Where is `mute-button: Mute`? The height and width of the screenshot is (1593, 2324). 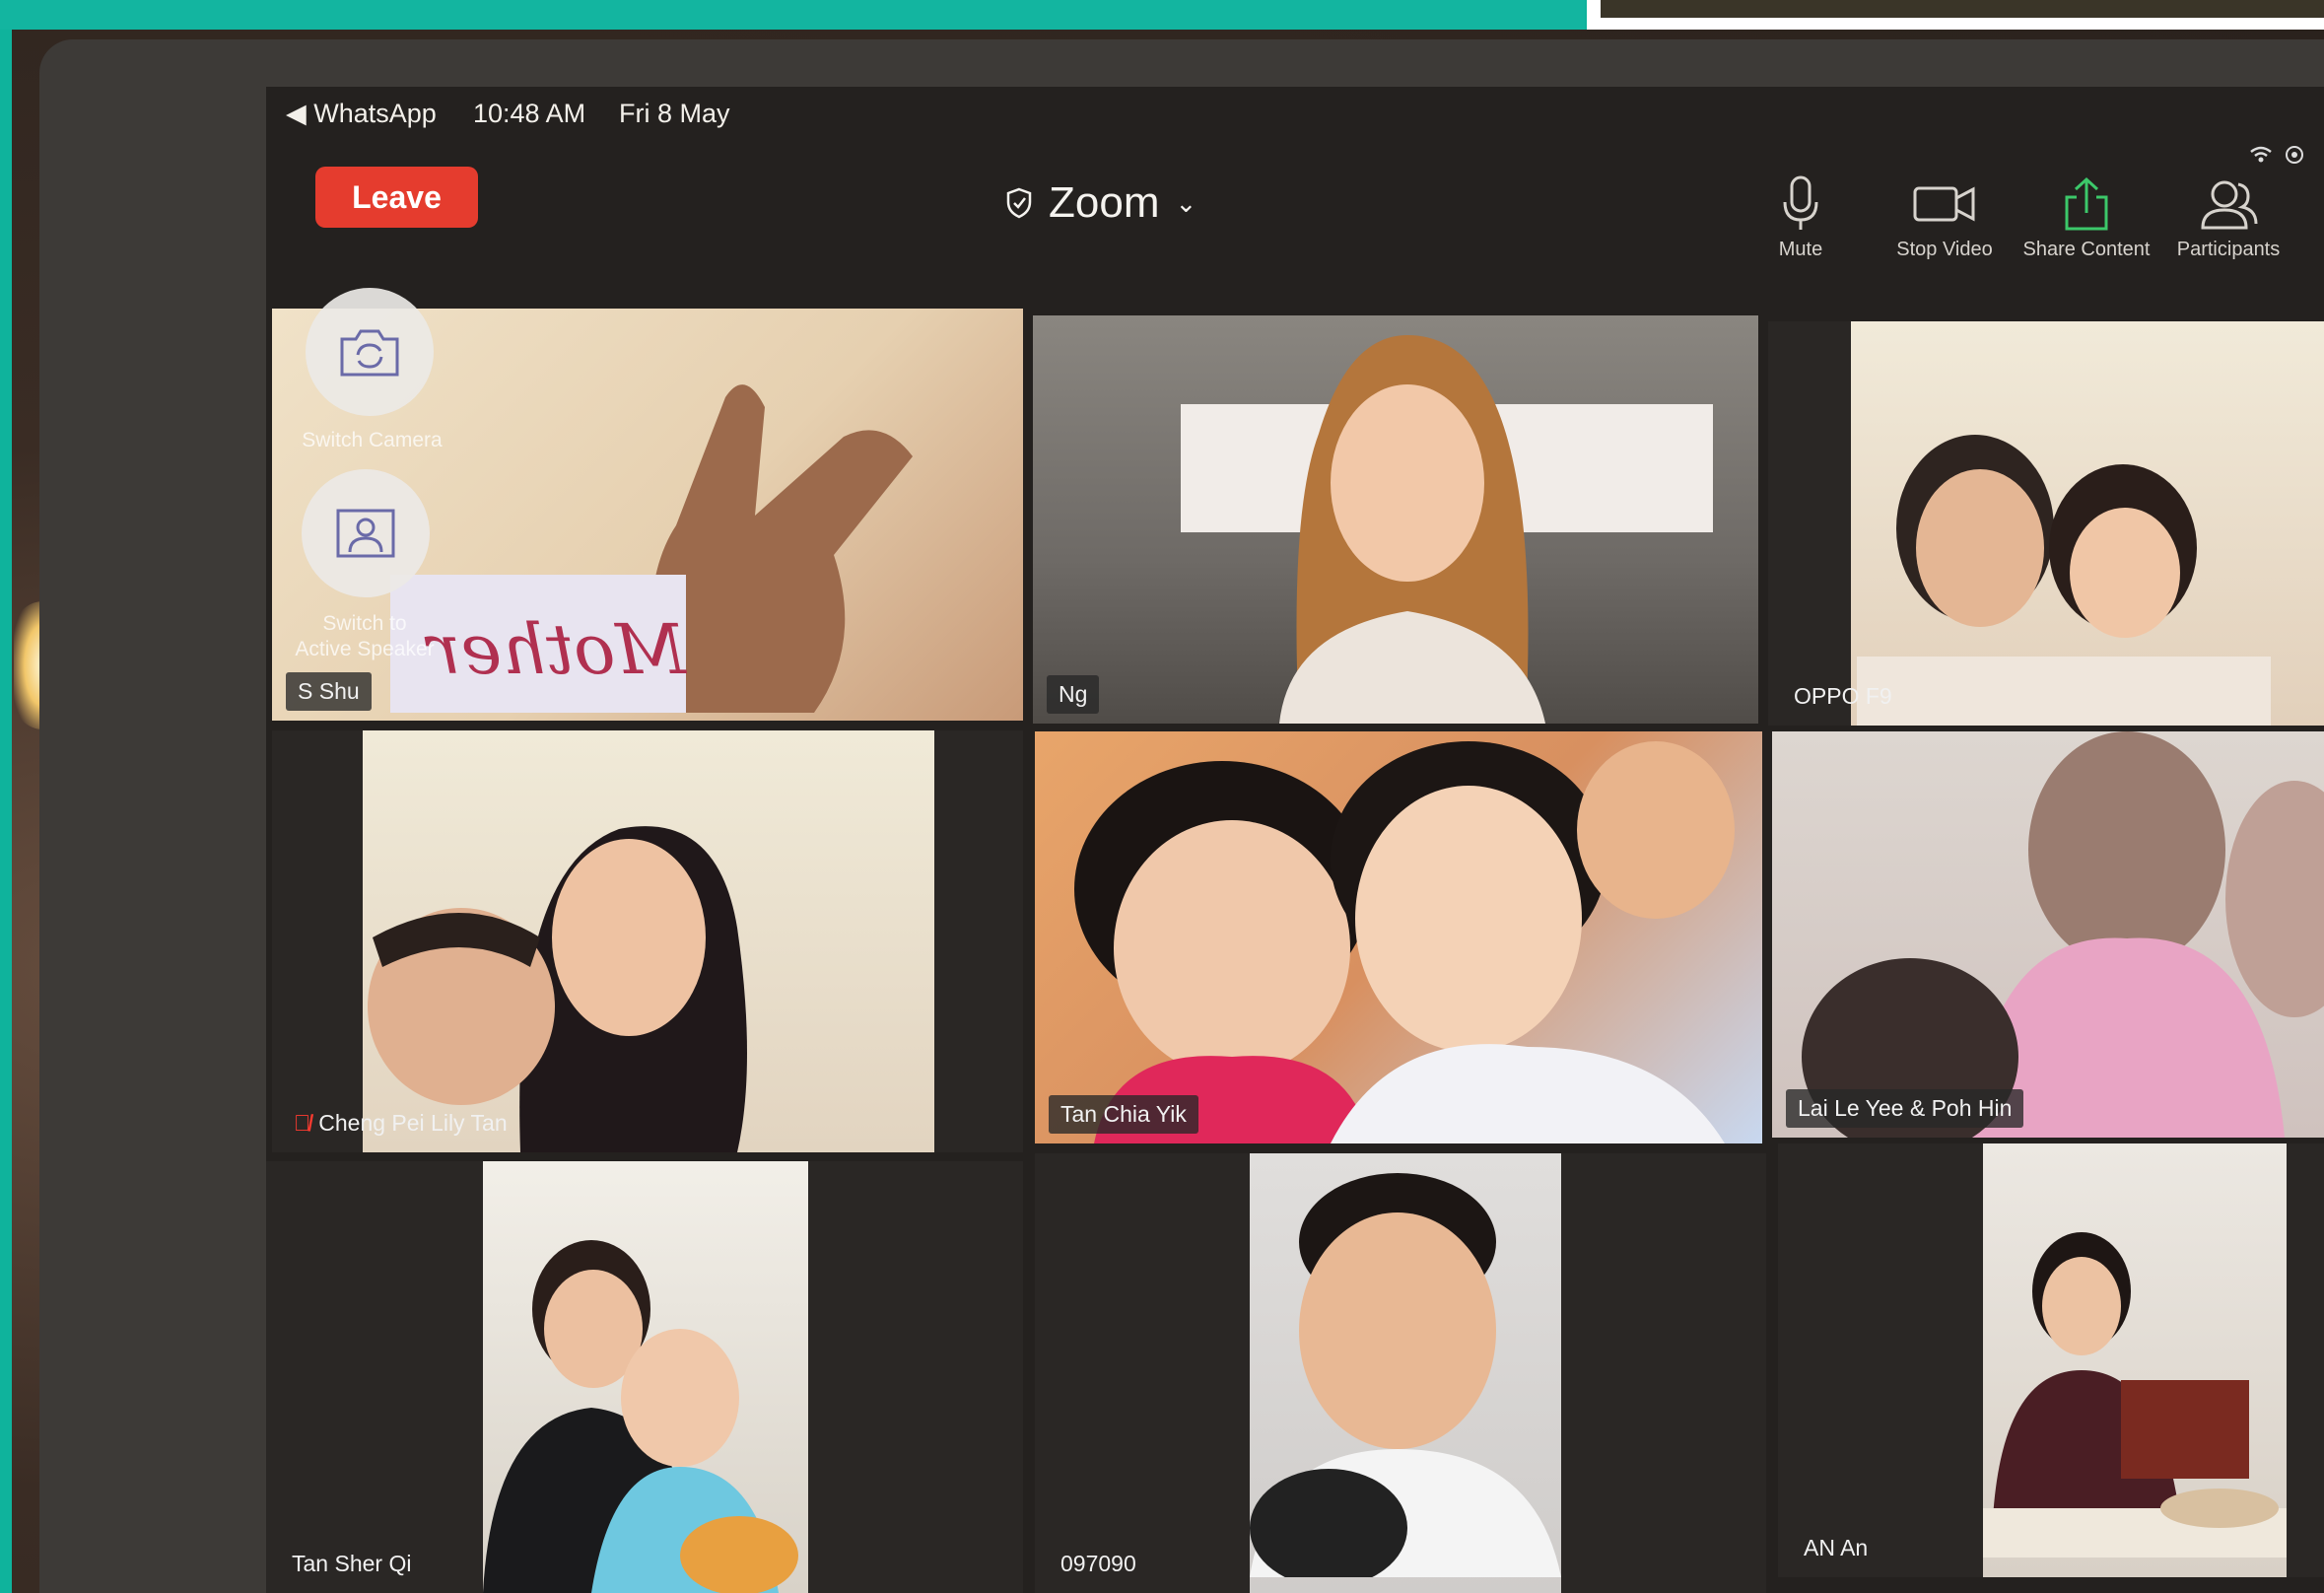
mute-button: Mute is located at coordinates (1801, 217).